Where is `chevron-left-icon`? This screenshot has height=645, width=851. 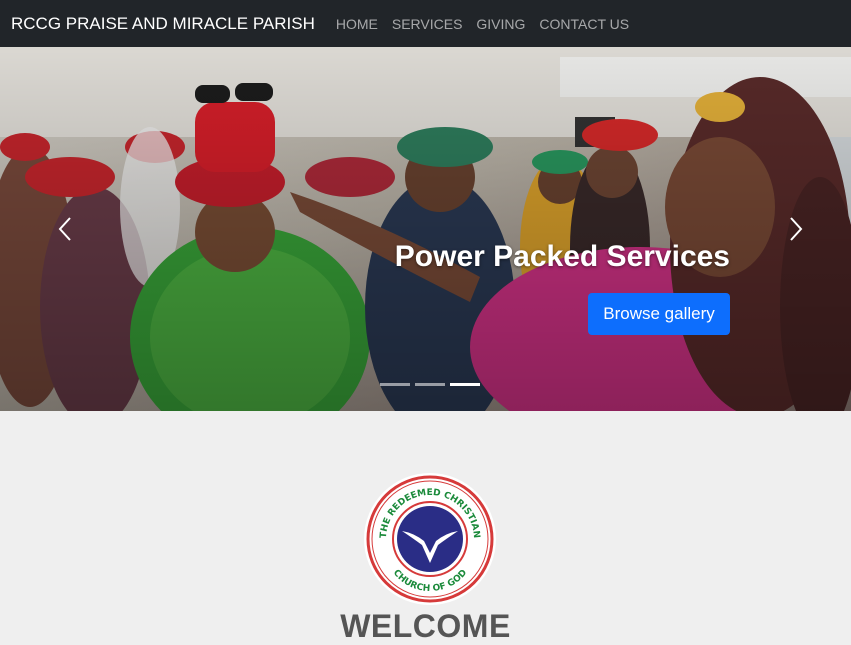 chevron-left-icon is located at coordinates (64, 229).